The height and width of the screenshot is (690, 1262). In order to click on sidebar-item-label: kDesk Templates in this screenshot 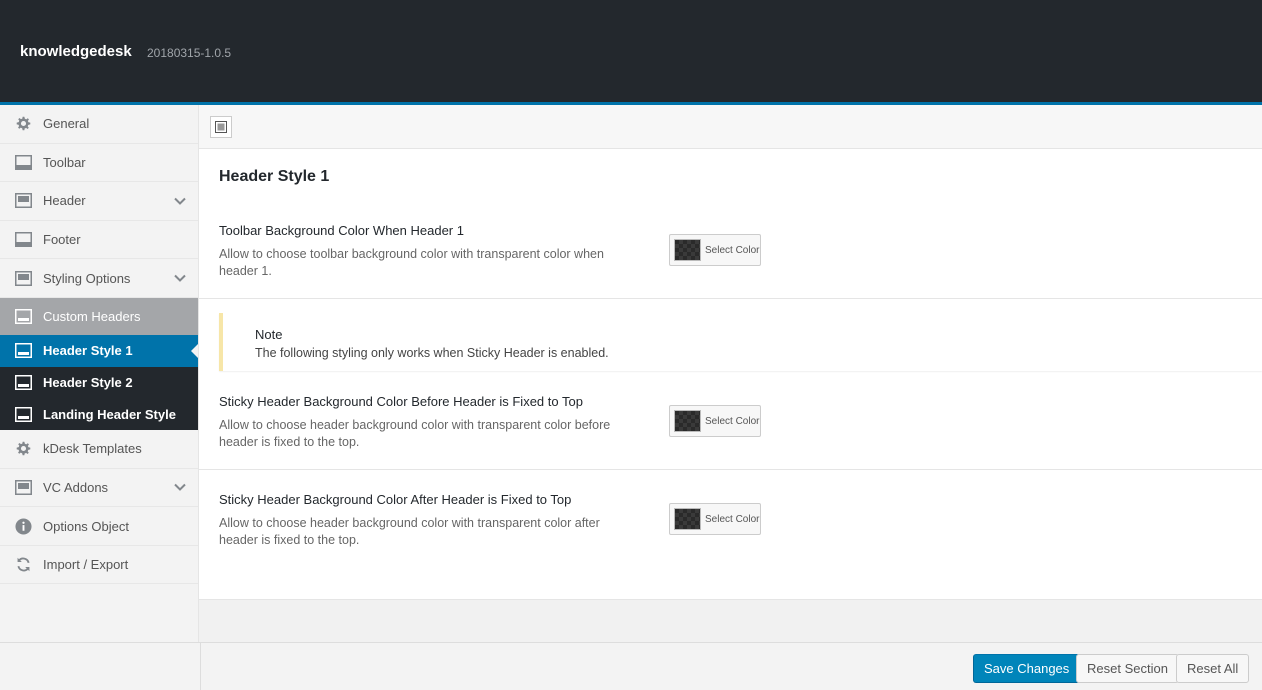, I will do `click(92, 449)`.